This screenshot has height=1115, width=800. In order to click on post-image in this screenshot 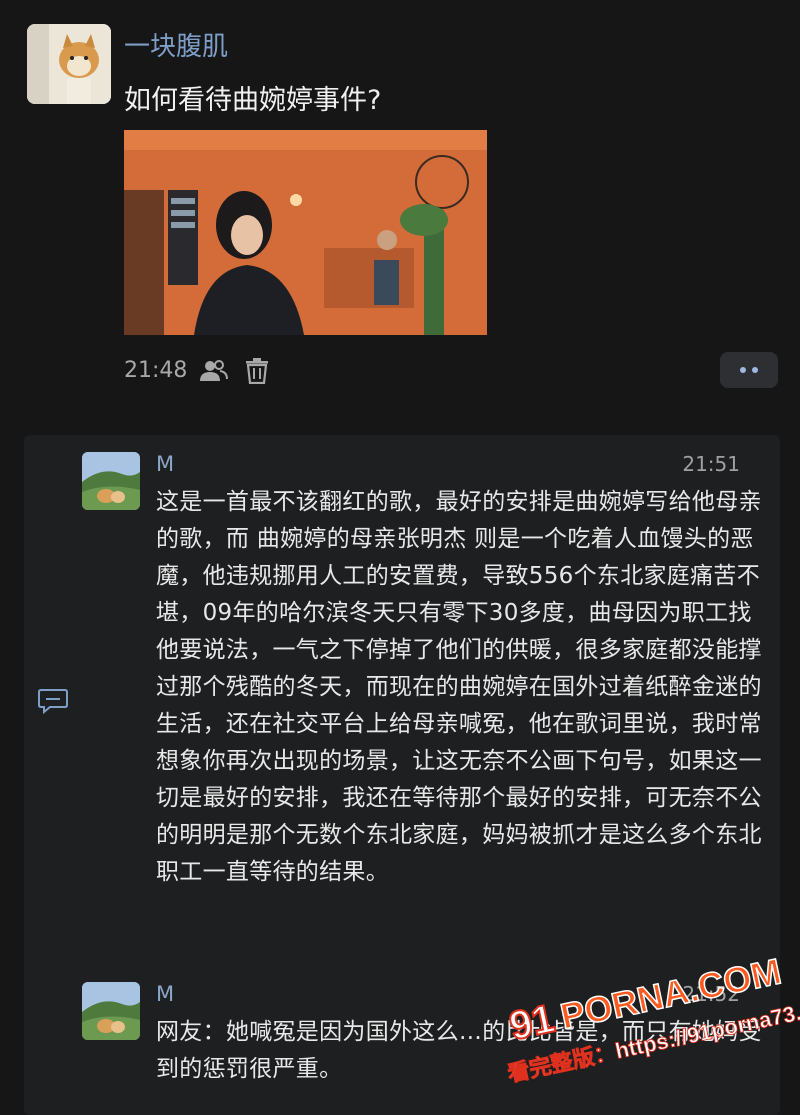, I will do `click(305, 232)`.